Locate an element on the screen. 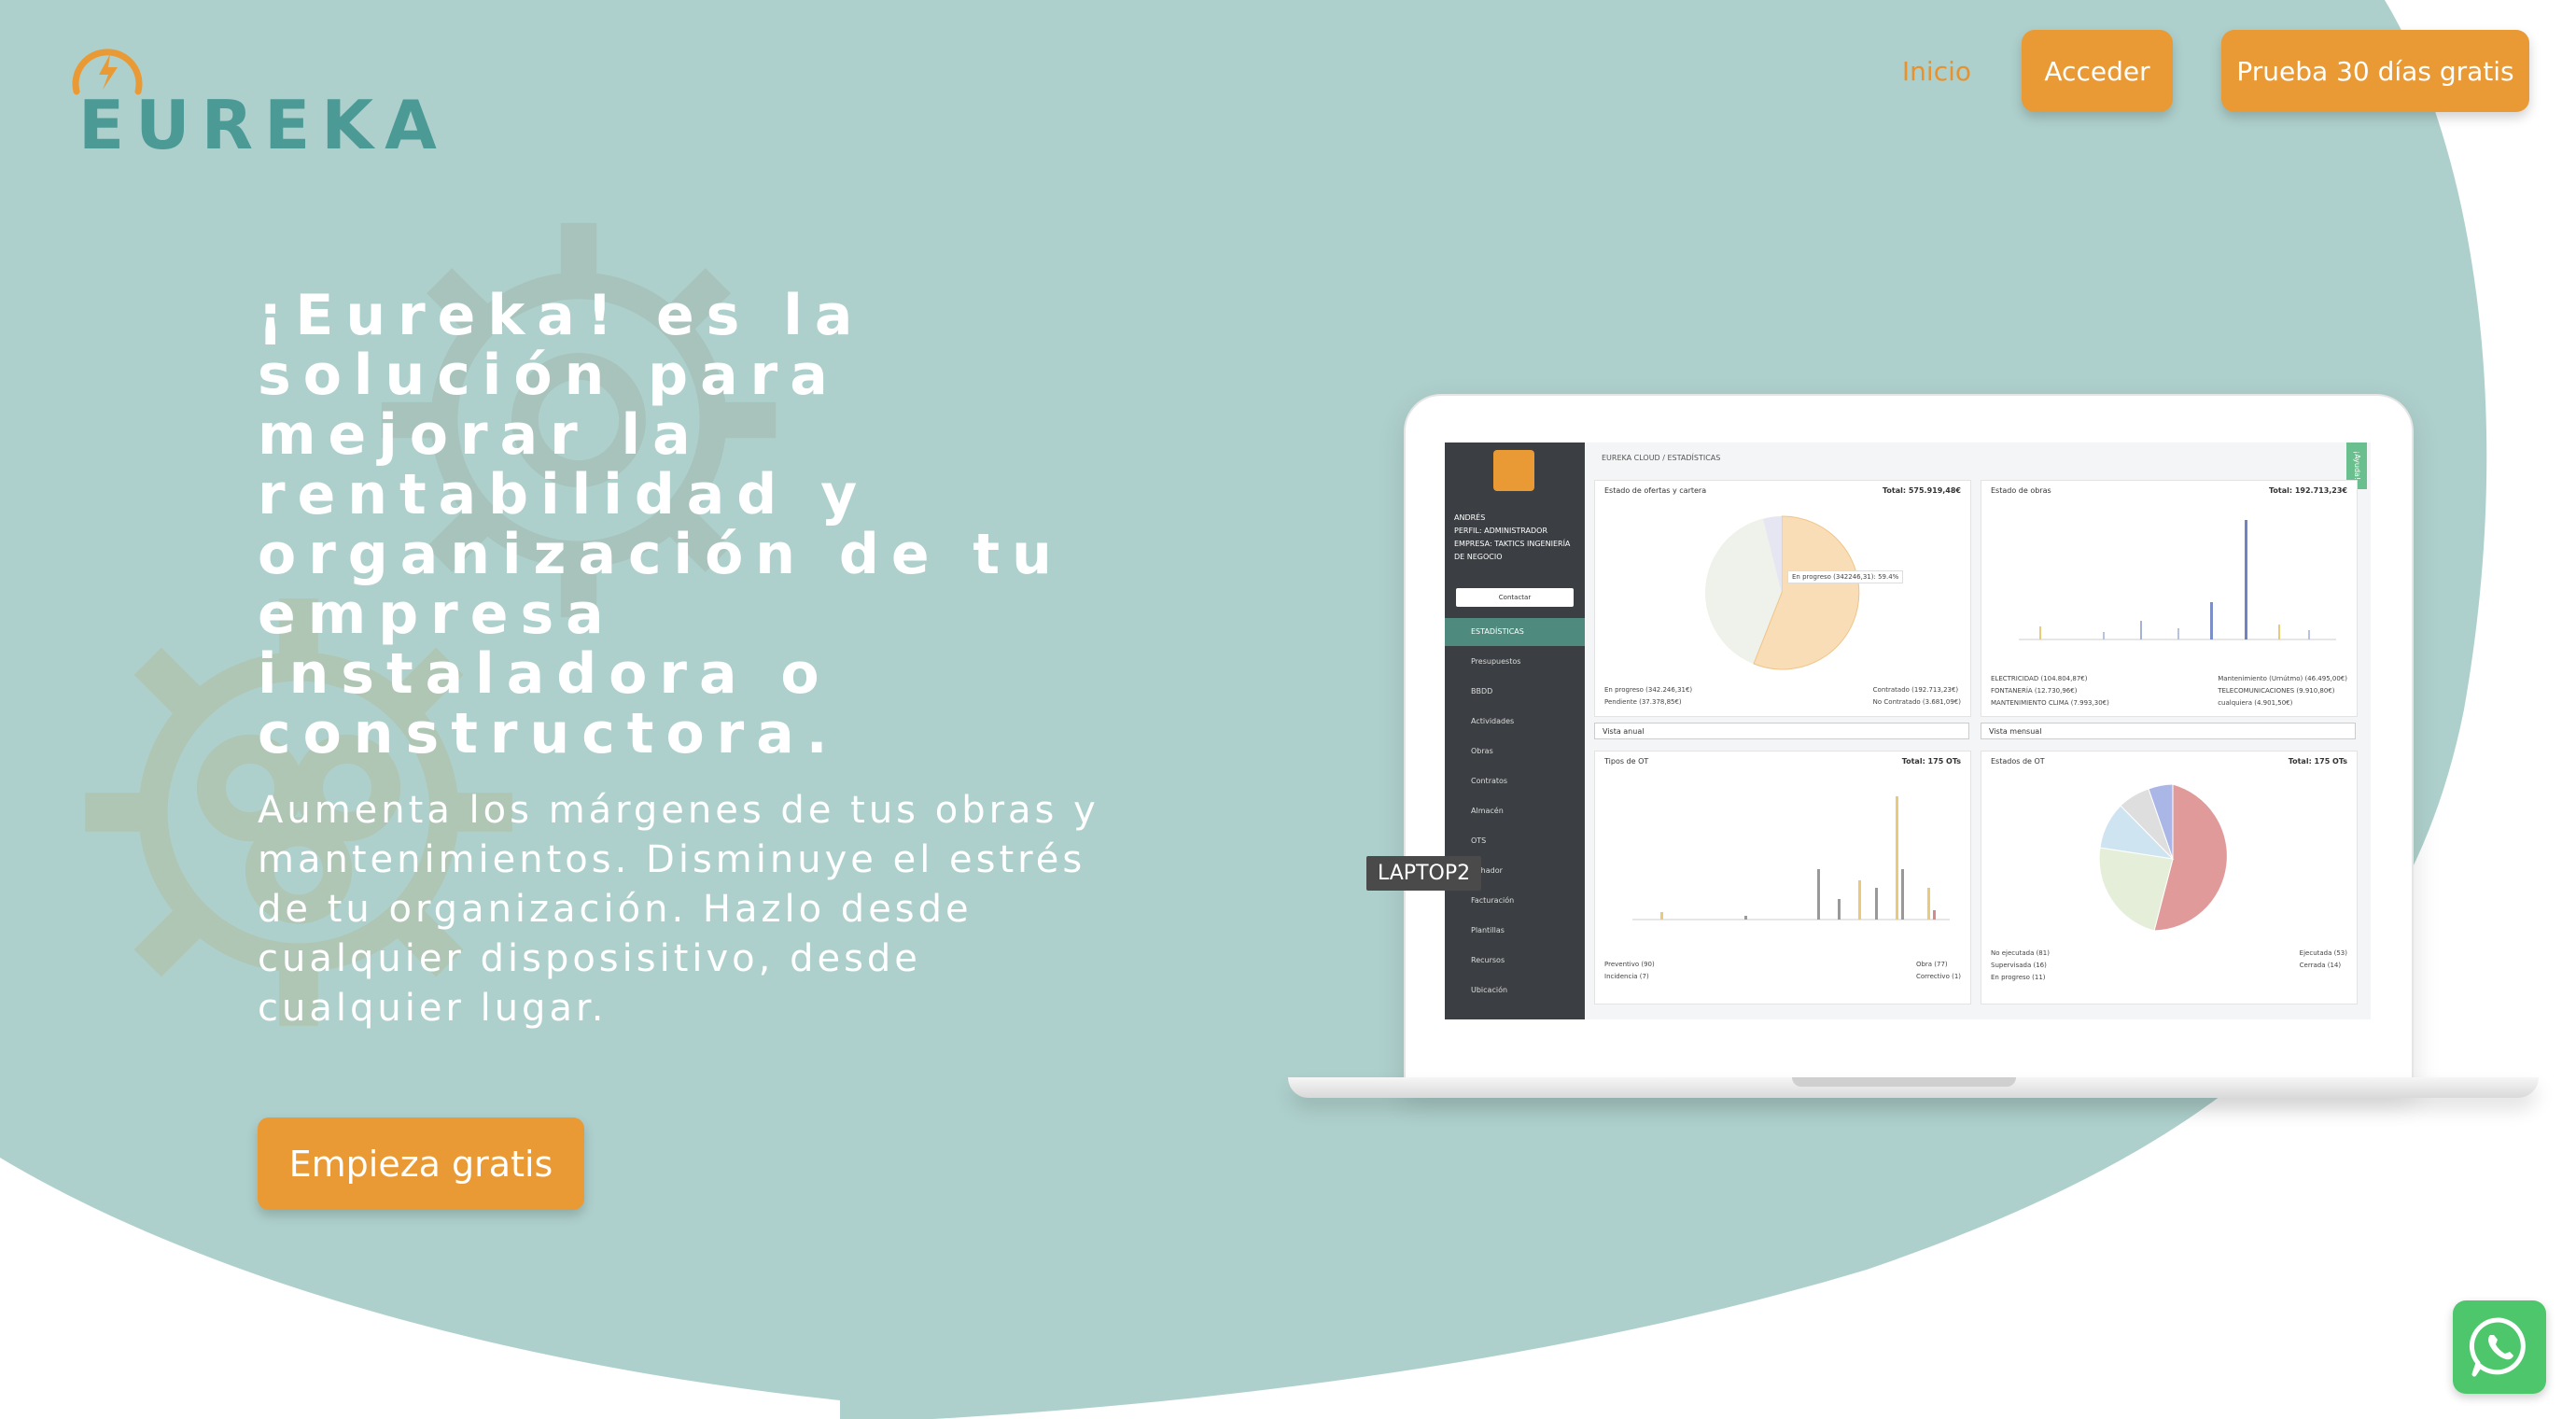 The image size is (2576, 1419). ot-states-panel-total: Total: 175 OTs is located at coordinates (2317, 762).